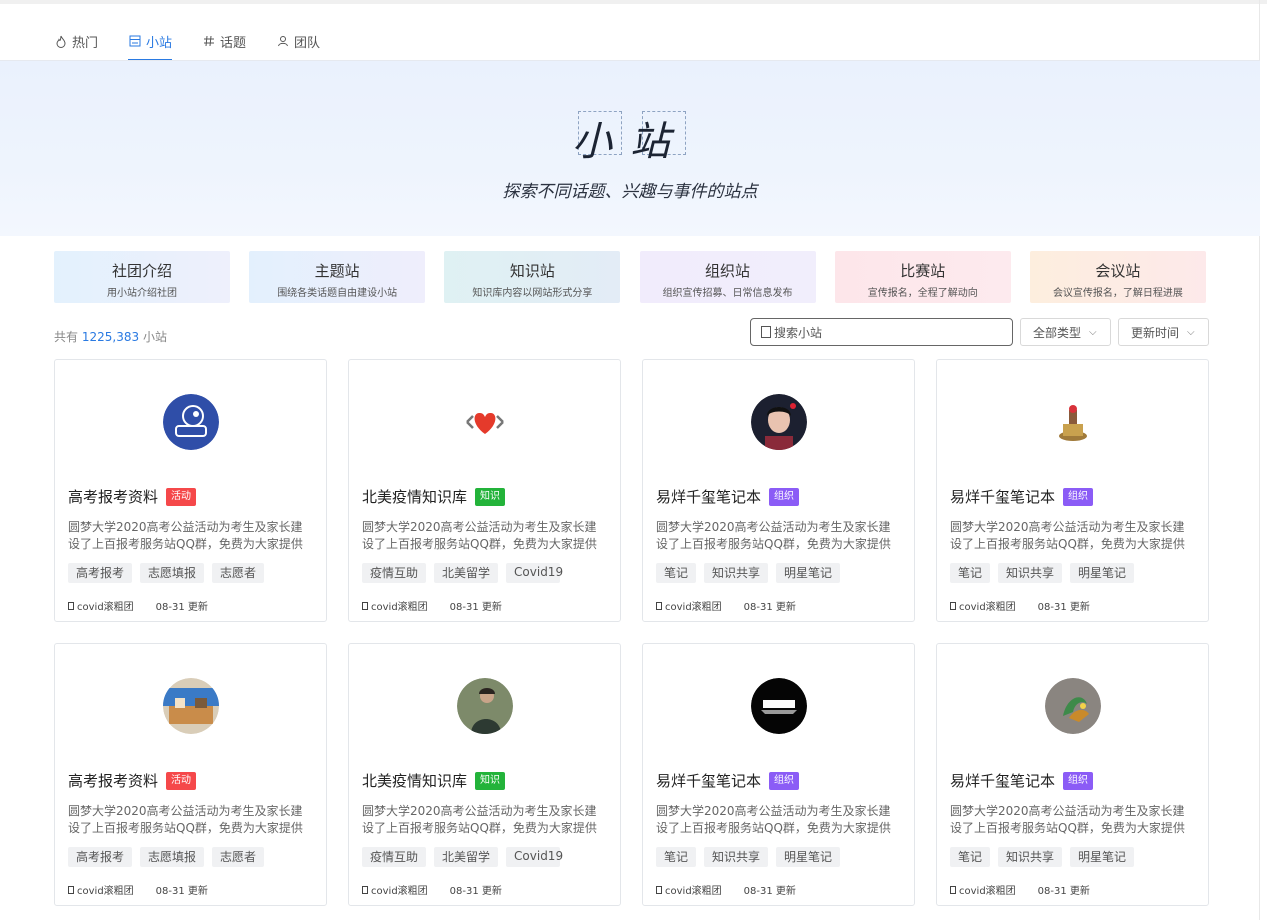 The height and width of the screenshot is (920, 1267). I want to click on sort-value: 更新时间, so click(1155, 332).